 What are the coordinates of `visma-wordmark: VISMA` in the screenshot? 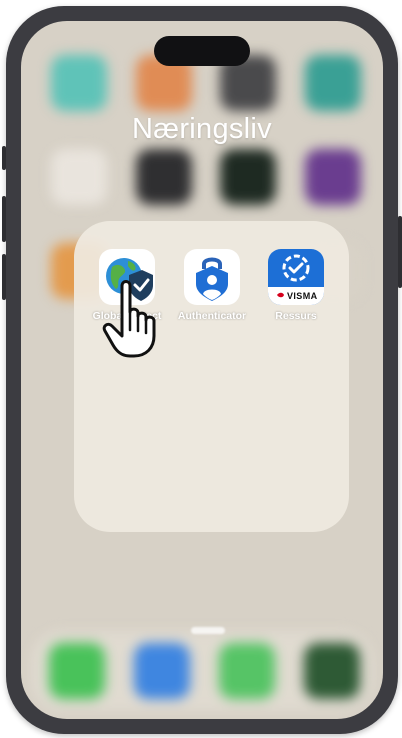 It's located at (302, 296).